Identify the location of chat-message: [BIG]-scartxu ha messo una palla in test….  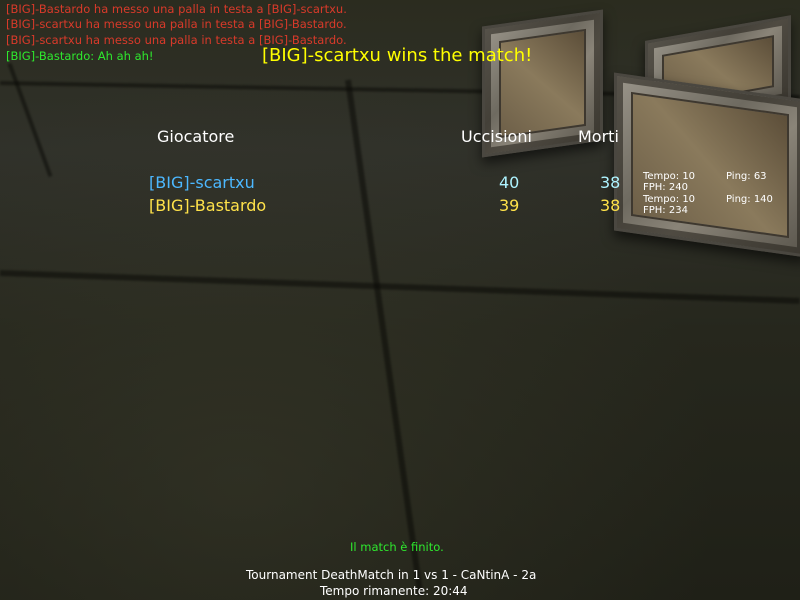
(176, 24).